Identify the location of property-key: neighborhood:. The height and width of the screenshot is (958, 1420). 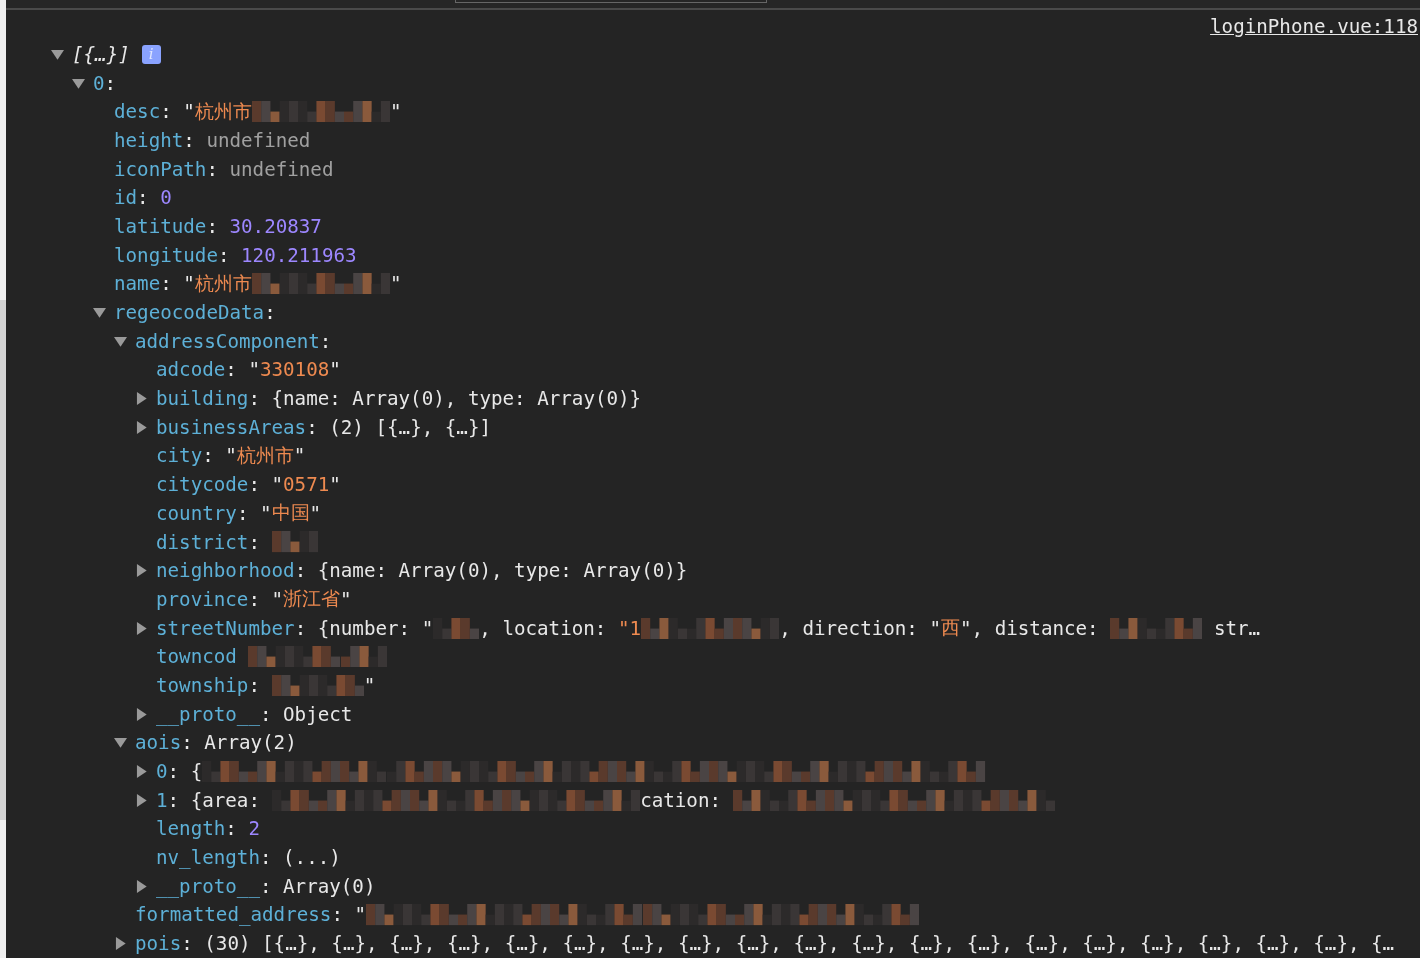
(231, 571).